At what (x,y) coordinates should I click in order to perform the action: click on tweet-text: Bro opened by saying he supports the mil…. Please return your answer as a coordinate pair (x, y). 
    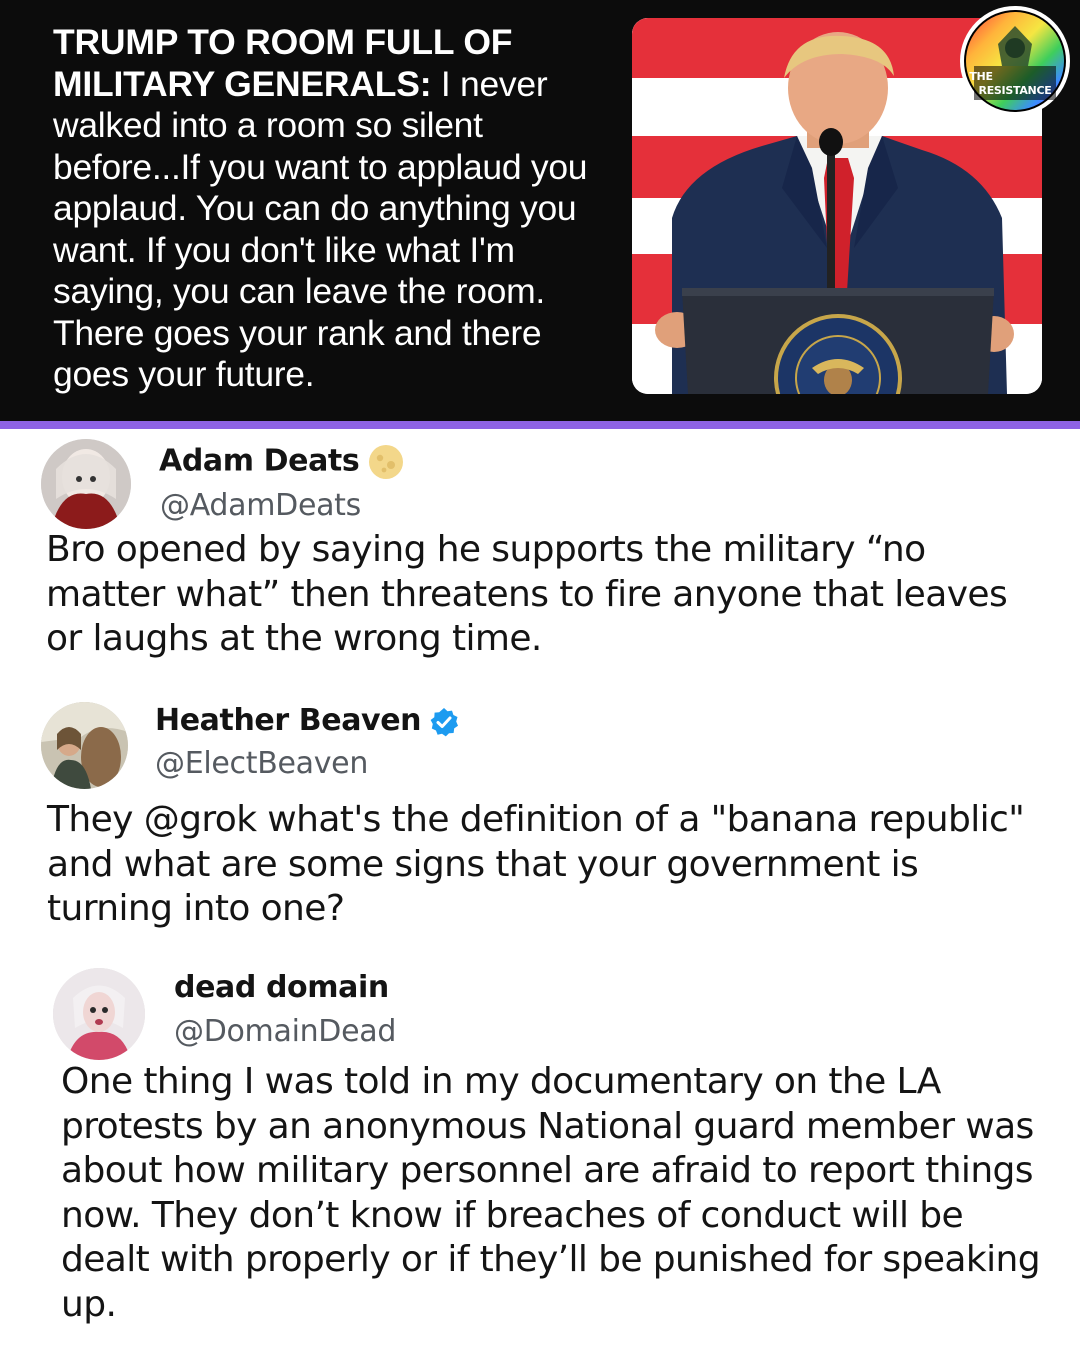
    Looking at the image, I should click on (527, 594).